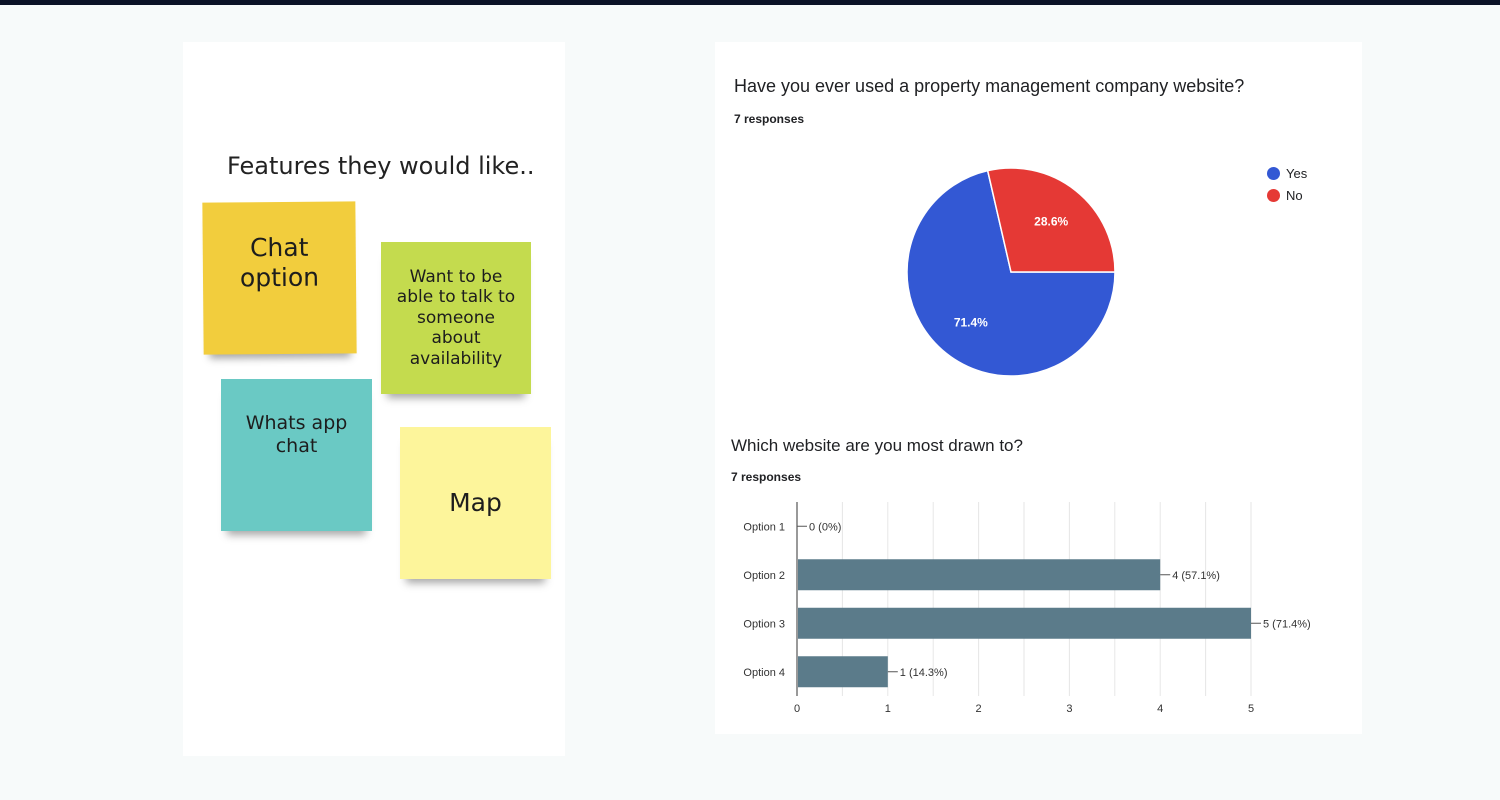 This screenshot has height=800, width=1500. Describe the element at coordinates (979, 709) in the screenshot. I see `x-tick-label: 2` at that location.